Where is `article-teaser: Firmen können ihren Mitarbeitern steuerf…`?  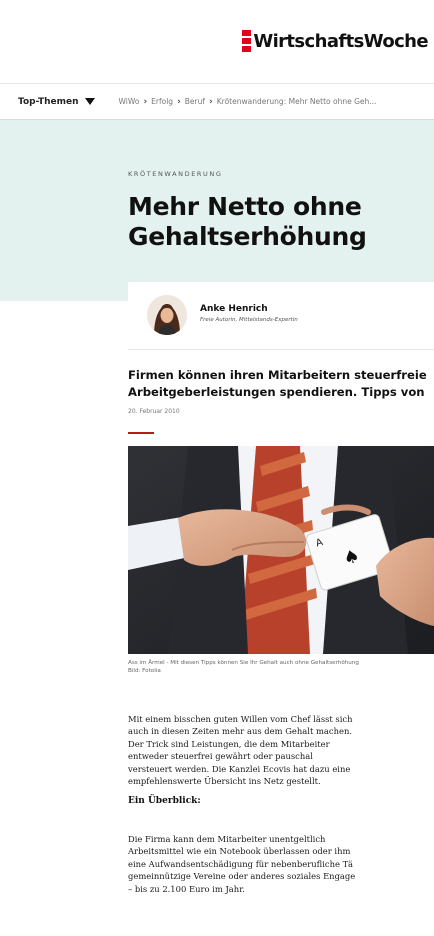 article-teaser: Firmen können ihren Mitarbeitern steuerf… is located at coordinates (281, 384).